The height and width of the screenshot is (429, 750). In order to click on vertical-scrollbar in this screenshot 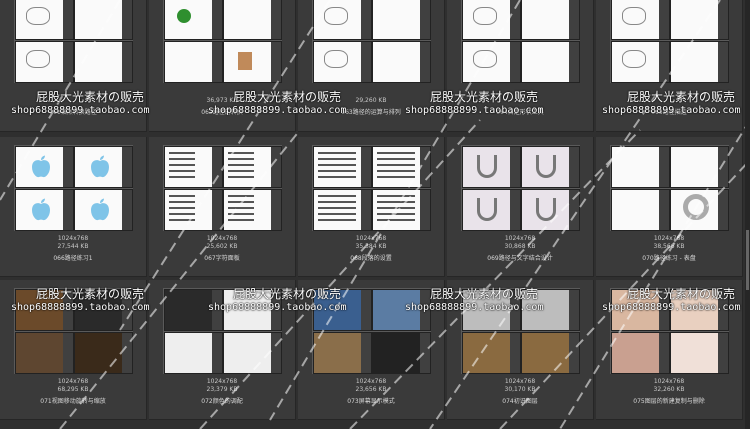, I will do `click(747, 214)`.